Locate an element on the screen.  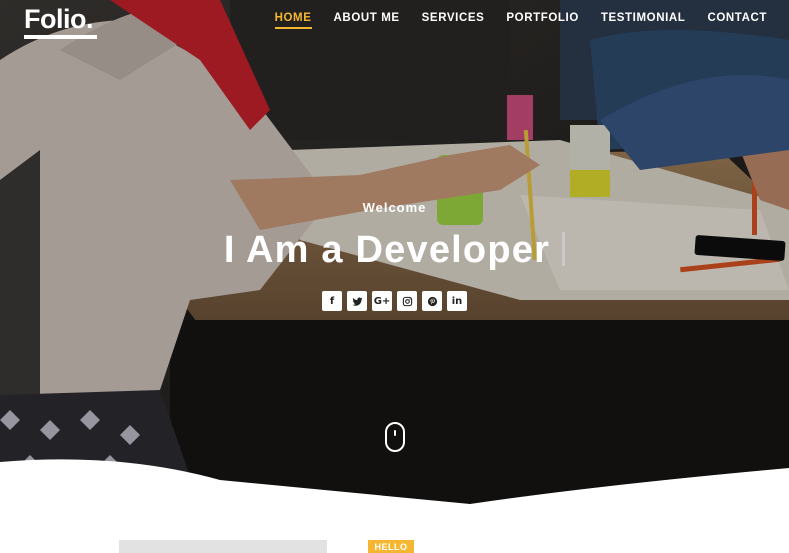
hello-badge: HELLO is located at coordinates (391, 546).